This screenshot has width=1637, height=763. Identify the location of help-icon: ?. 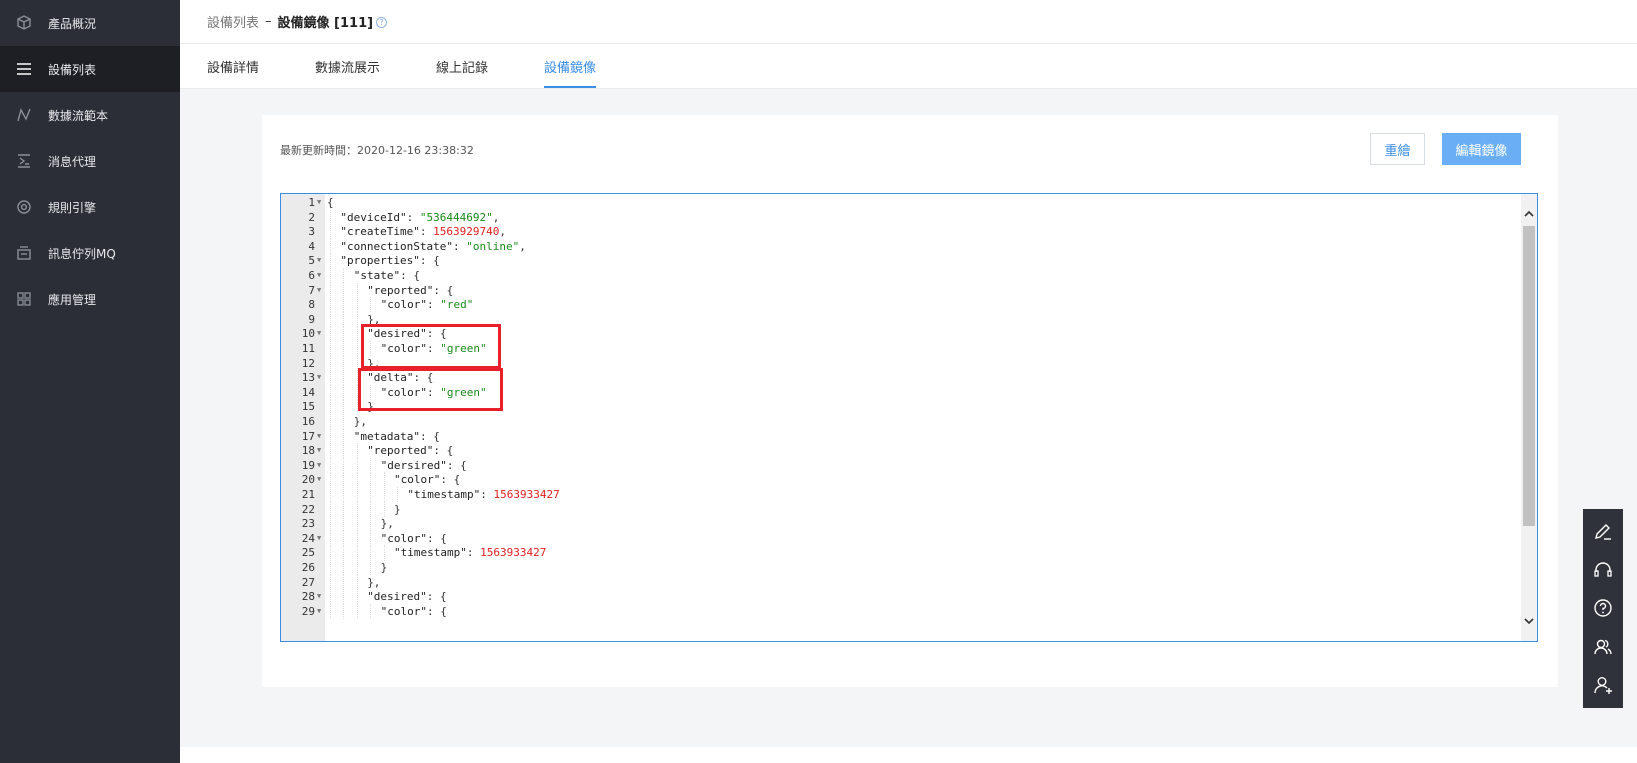
(382, 22).